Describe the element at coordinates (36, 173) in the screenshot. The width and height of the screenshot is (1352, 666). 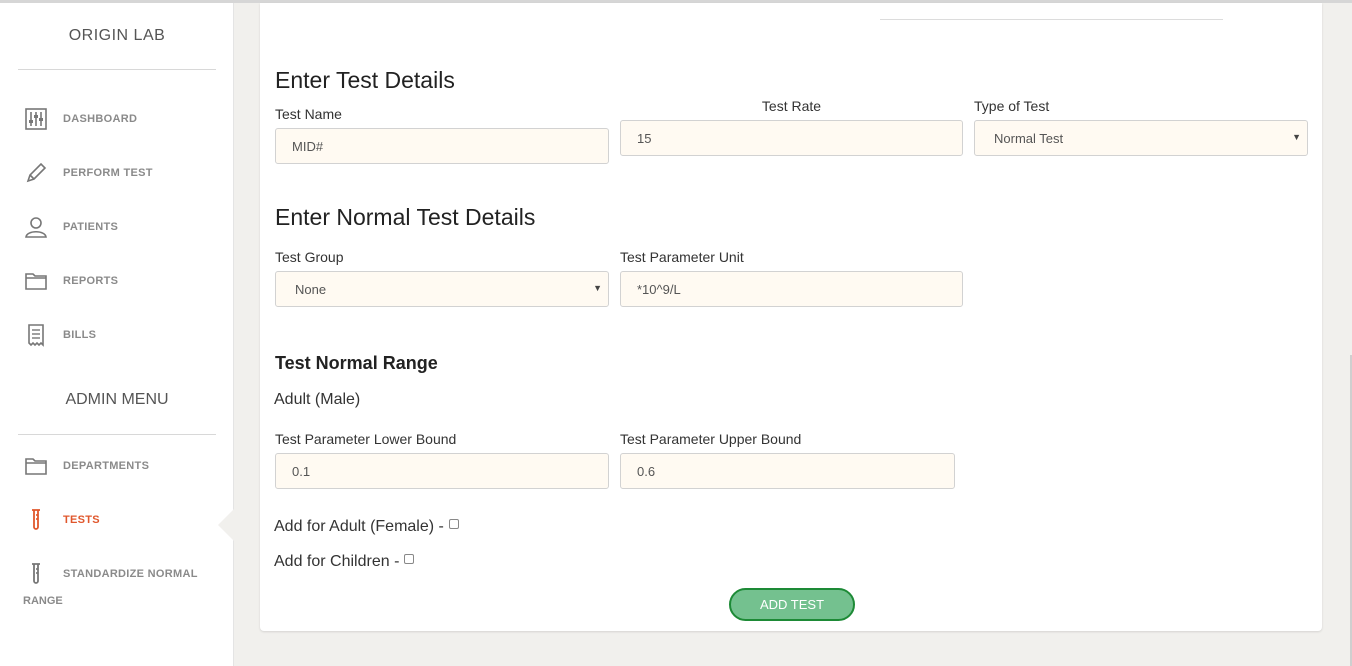
I see `pencil-icon` at that location.